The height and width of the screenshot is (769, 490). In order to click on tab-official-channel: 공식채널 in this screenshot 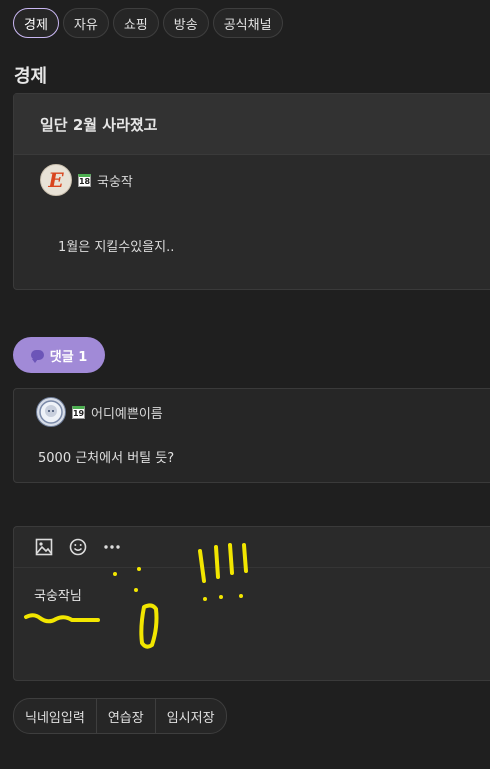, I will do `click(247, 23)`.